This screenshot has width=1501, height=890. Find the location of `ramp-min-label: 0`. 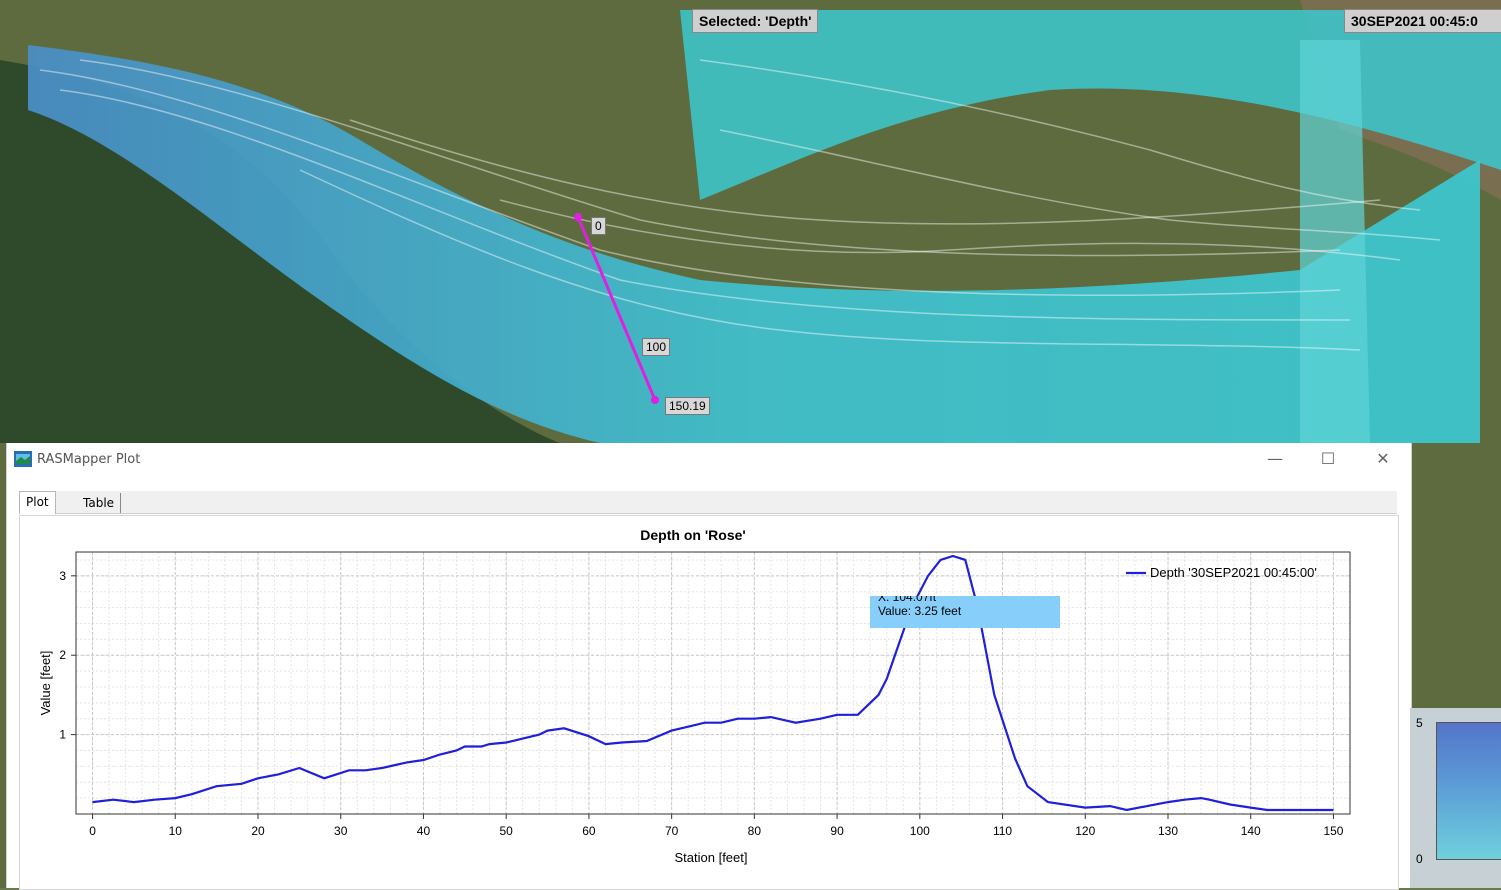

ramp-min-label: 0 is located at coordinates (1419, 859).